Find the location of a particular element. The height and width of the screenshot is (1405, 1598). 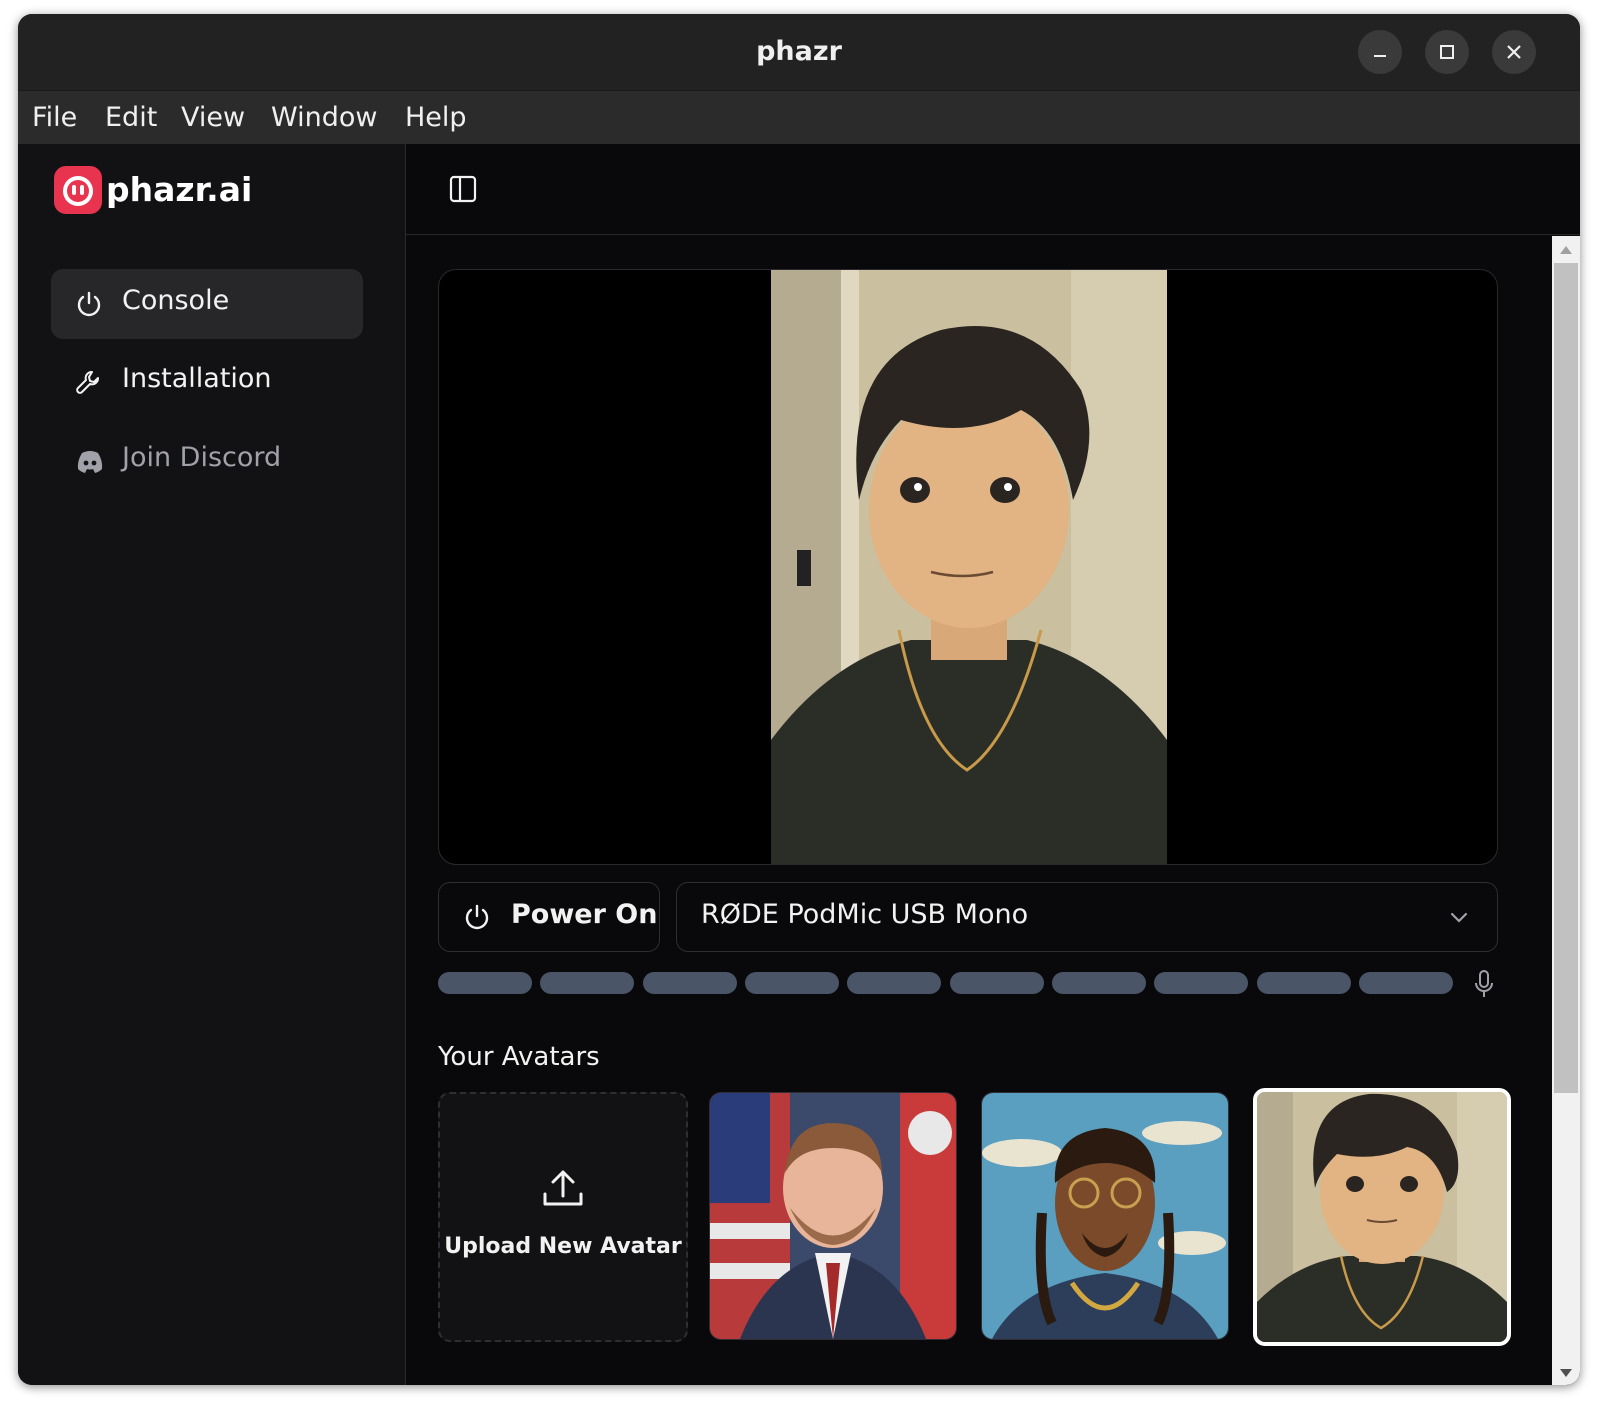

maximize-icon is located at coordinates (1447, 52).